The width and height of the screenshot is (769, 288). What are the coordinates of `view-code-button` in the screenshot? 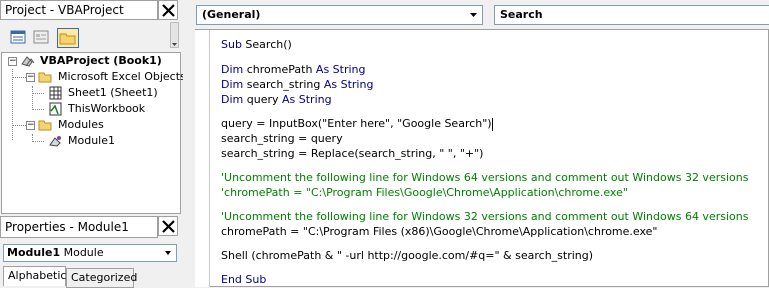 It's located at (19, 38).